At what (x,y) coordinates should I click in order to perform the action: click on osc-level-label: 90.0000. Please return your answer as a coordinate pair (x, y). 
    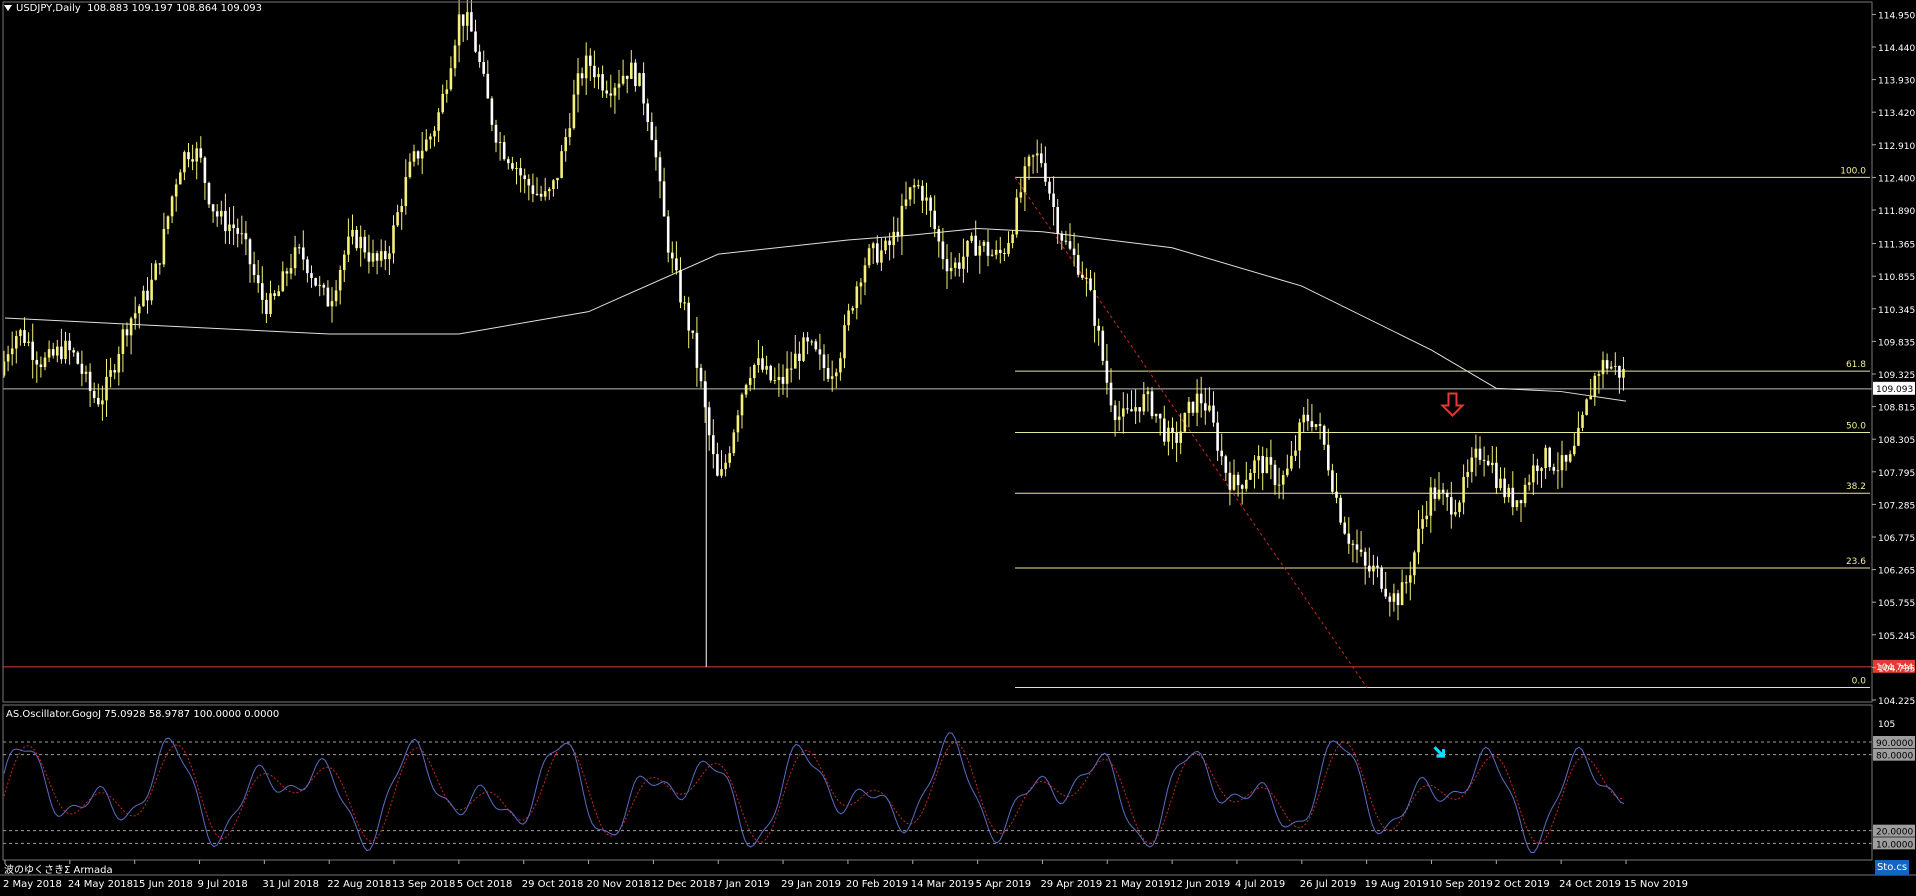
    Looking at the image, I should click on (1894, 744).